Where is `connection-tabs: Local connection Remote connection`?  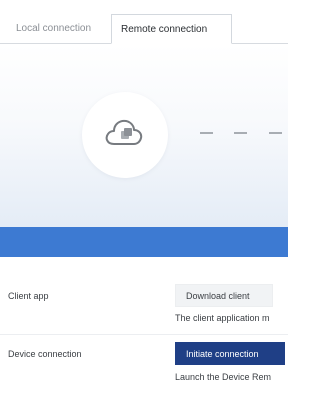 connection-tabs: Local connection Remote connection is located at coordinates (144, 29).